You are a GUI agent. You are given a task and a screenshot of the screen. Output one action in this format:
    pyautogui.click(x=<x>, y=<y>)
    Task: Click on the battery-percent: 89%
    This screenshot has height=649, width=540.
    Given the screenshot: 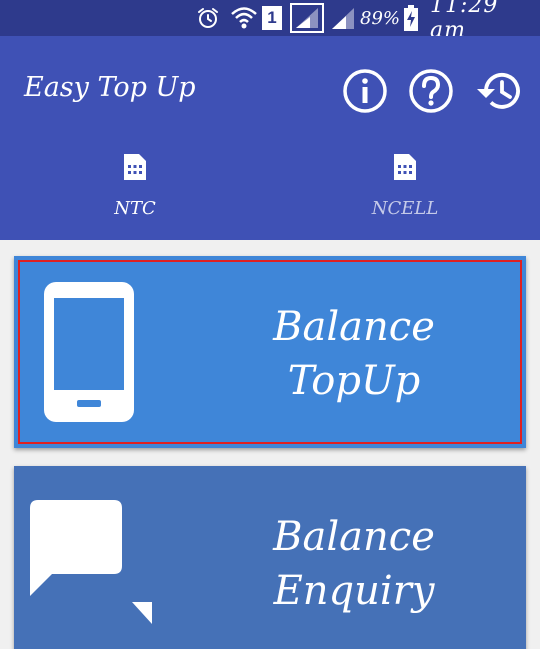 What is the action you would take?
    pyautogui.click(x=380, y=18)
    